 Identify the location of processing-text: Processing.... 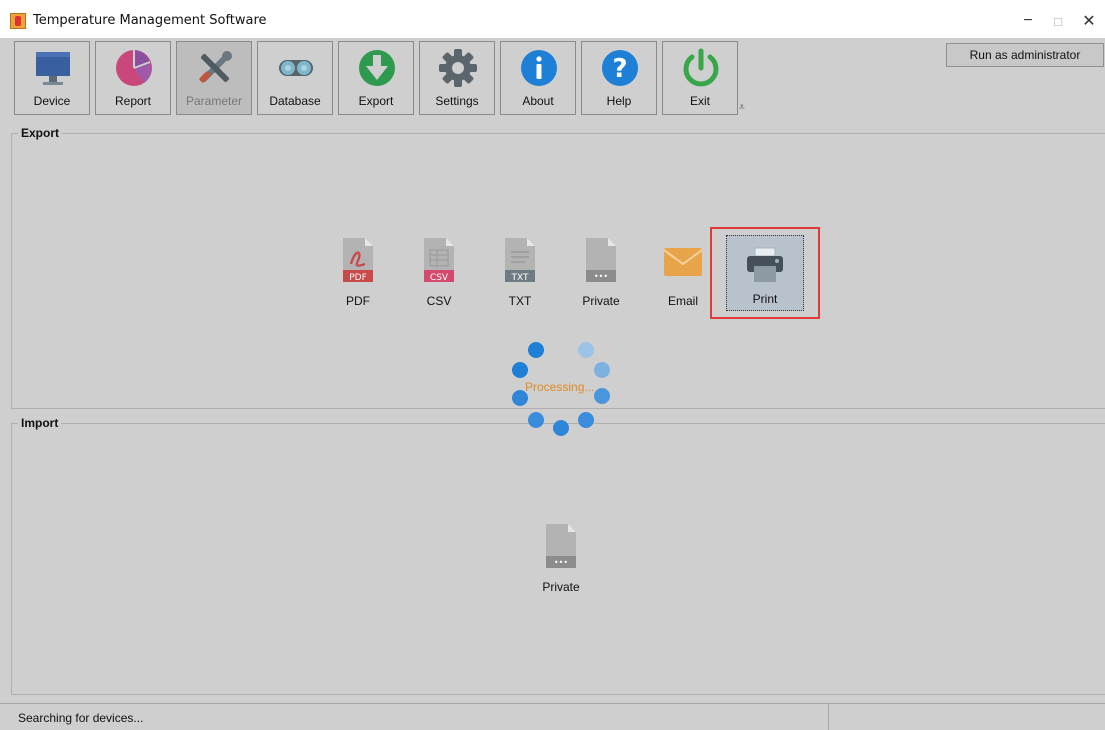
(560, 387).